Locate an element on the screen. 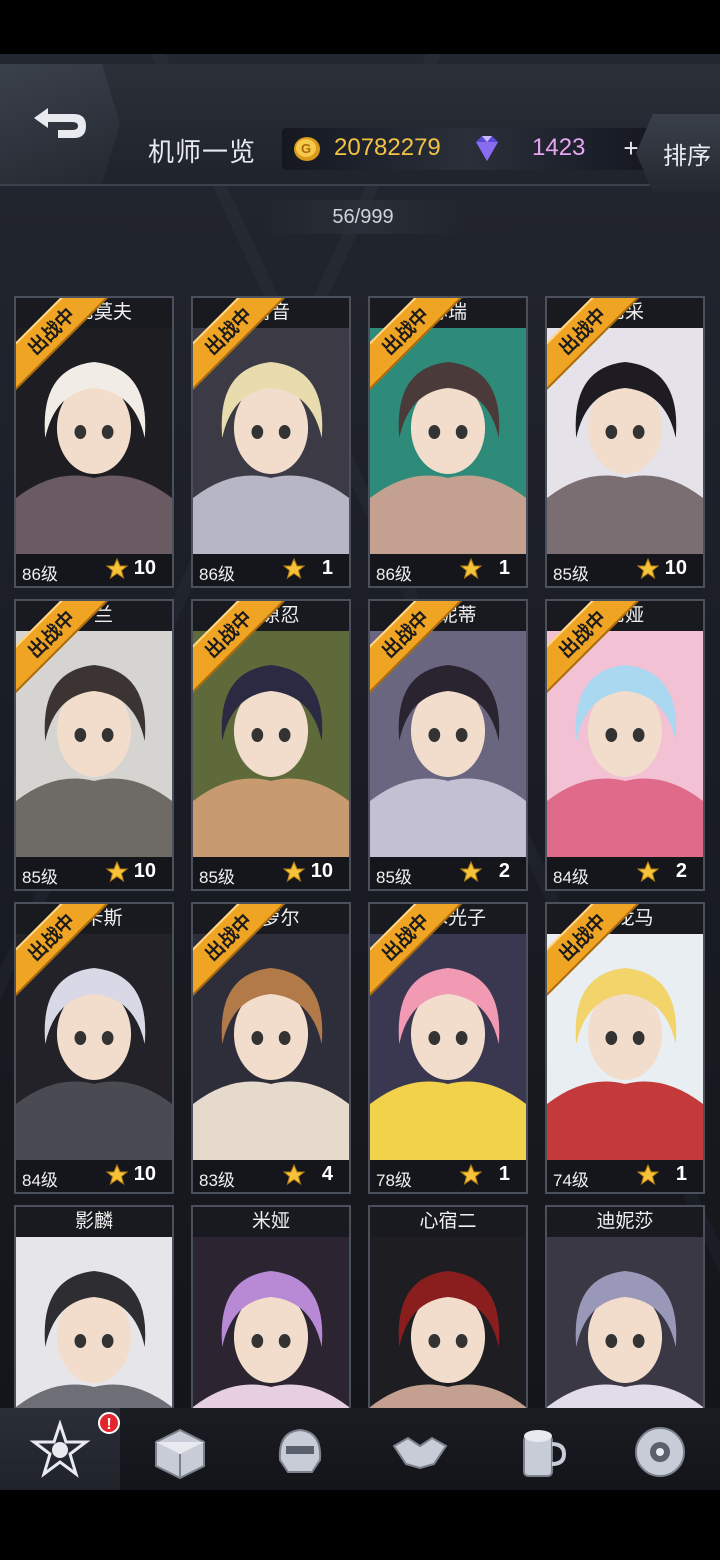 The width and height of the screenshot is (720, 1560). pilot-card: 缇妮蒂 出战中 85级 2 is located at coordinates (448, 745).